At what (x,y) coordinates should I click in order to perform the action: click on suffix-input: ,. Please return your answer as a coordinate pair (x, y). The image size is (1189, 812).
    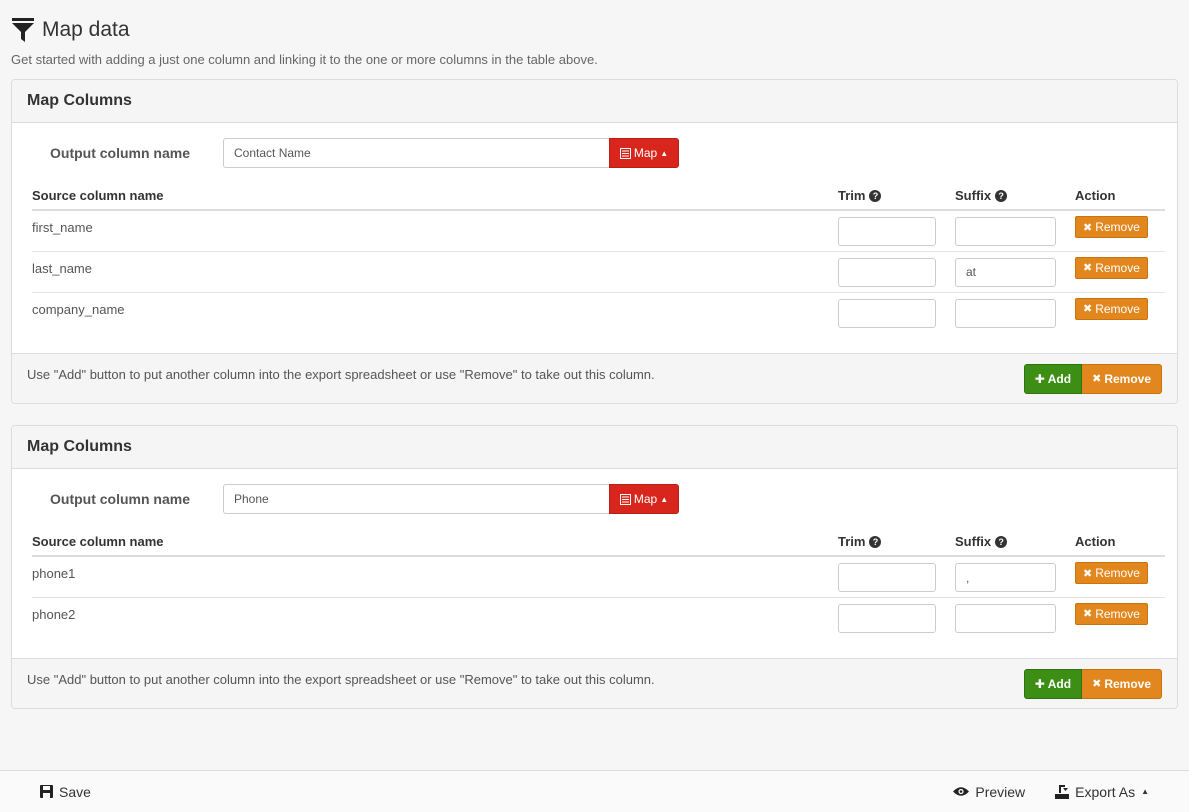
    Looking at the image, I should click on (1005, 577).